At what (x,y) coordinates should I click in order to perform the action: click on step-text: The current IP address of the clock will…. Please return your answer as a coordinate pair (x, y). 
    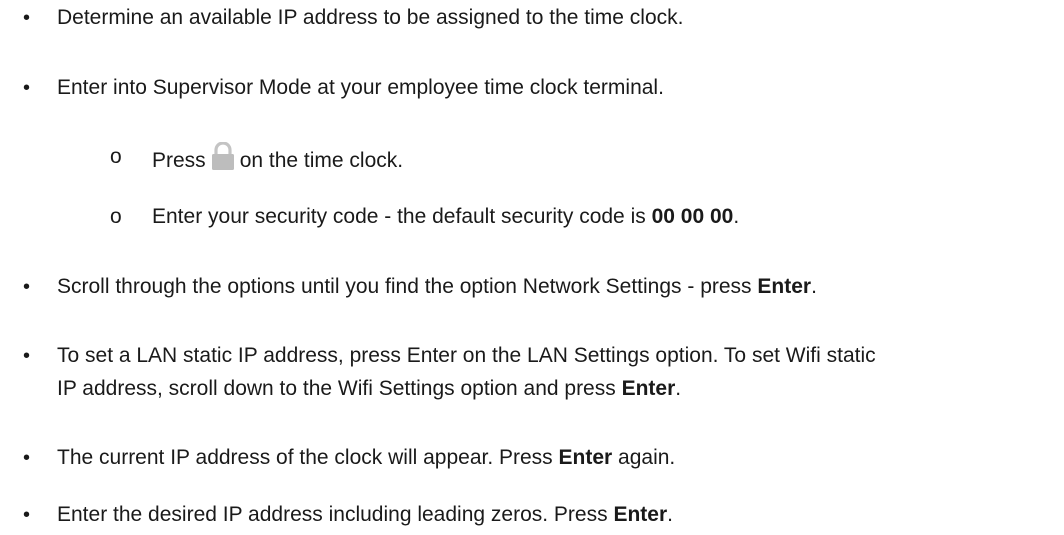
    Looking at the image, I should click on (366, 458).